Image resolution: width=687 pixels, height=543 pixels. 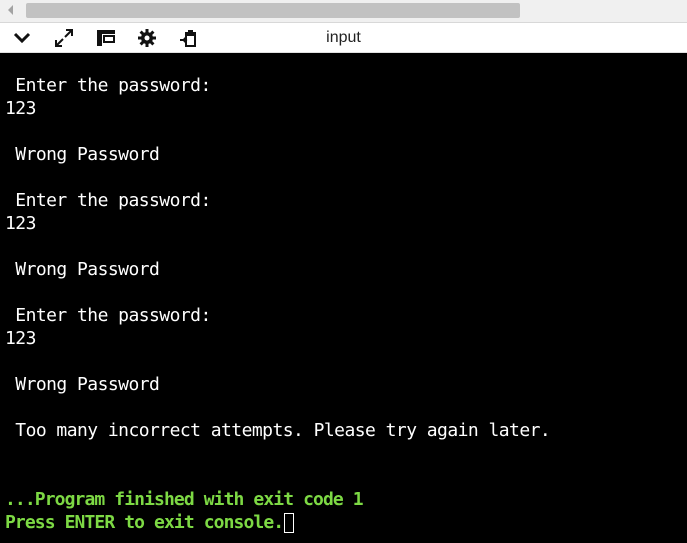 What do you see at coordinates (289, 523) in the screenshot?
I see `text-cursor` at bounding box center [289, 523].